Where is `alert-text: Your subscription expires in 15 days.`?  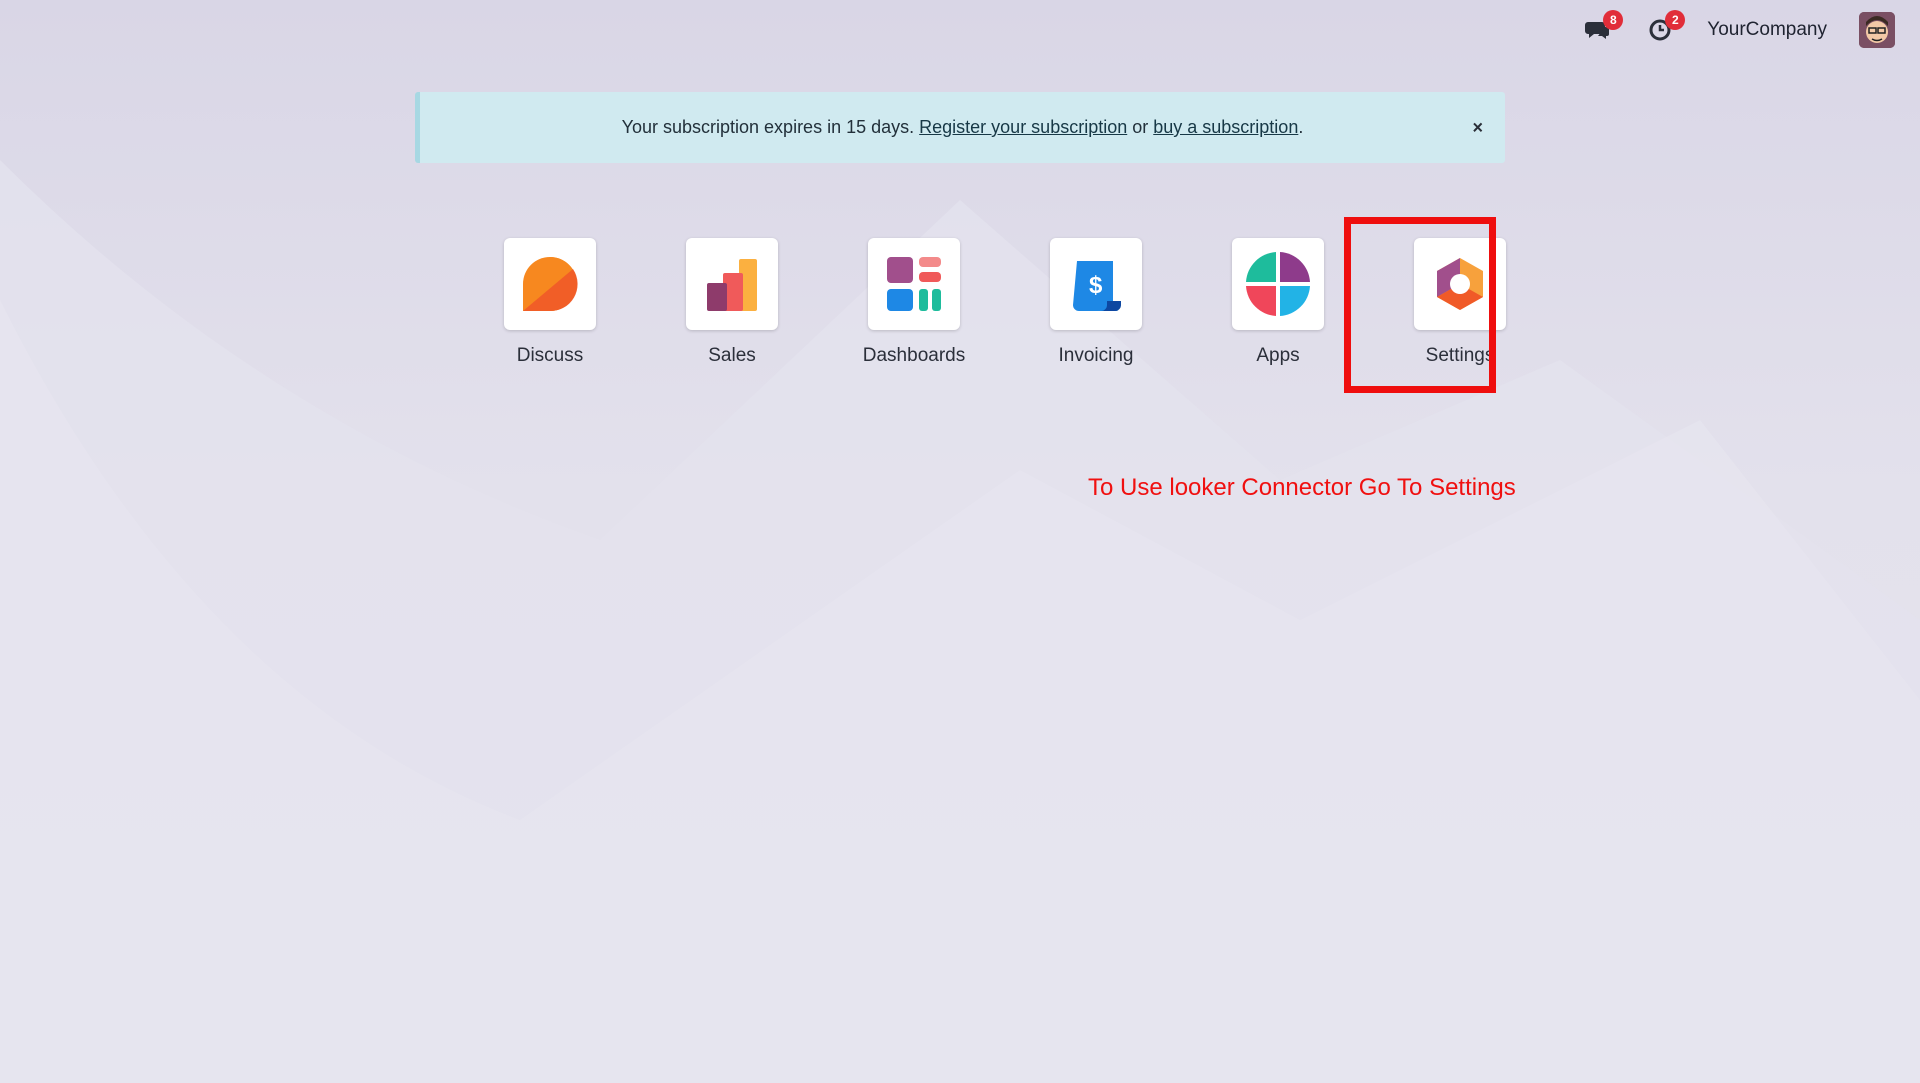 alert-text: Your subscription expires in 15 days. is located at coordinates (770, 127).